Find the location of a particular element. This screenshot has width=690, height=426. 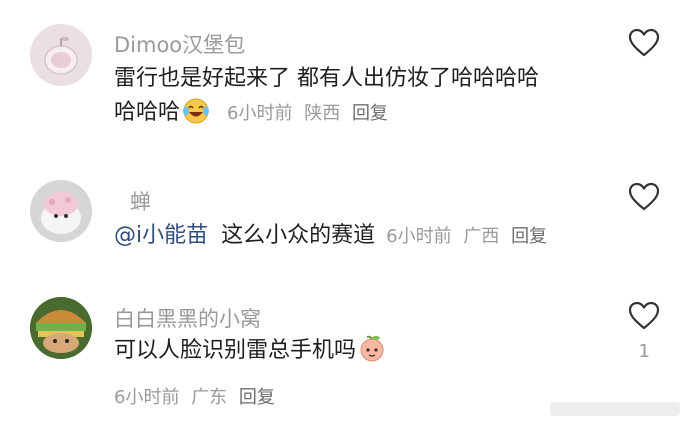

username: 蝉 is located at coordinates (140, 201).